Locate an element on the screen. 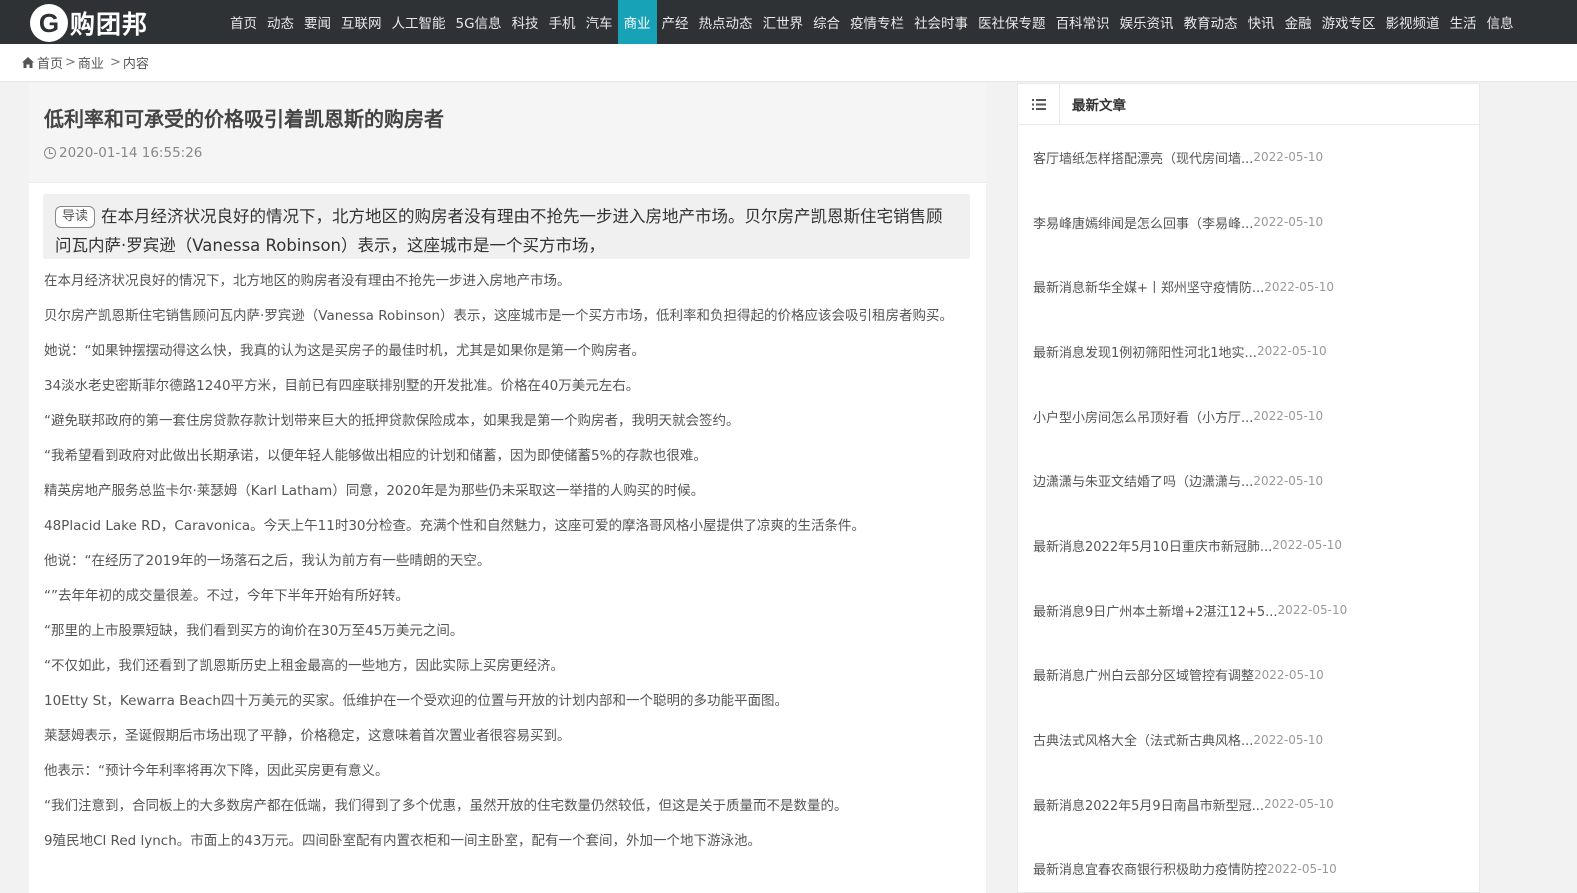  nav-item: 疫情专栏 is located at coordinates (877, 22).